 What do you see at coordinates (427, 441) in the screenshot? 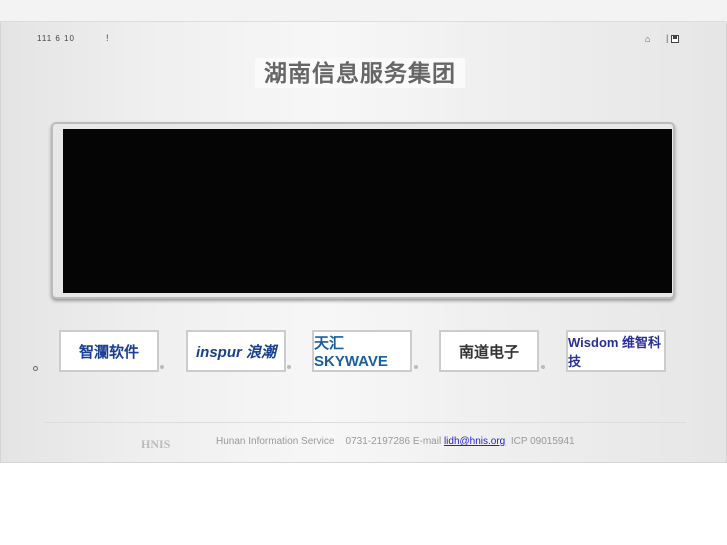
I see `footer-email-label: E-mail` at bounding box center [427, 441].